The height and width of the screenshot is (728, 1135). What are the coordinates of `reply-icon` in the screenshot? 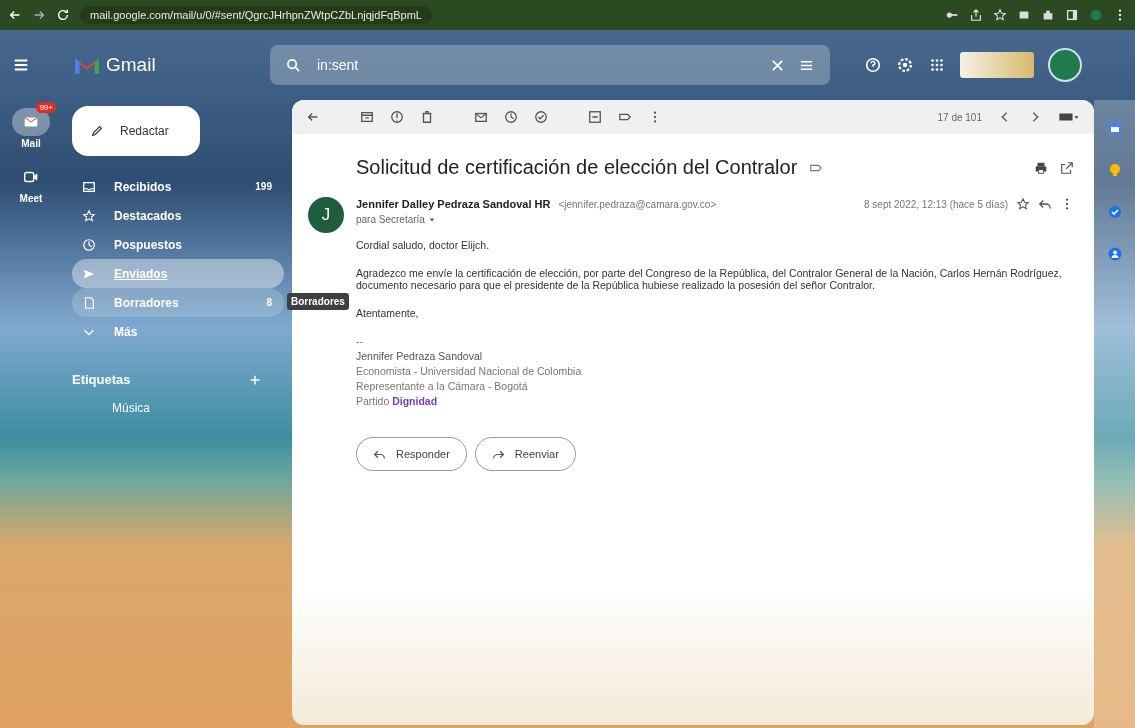 It's located at (1045, 204).